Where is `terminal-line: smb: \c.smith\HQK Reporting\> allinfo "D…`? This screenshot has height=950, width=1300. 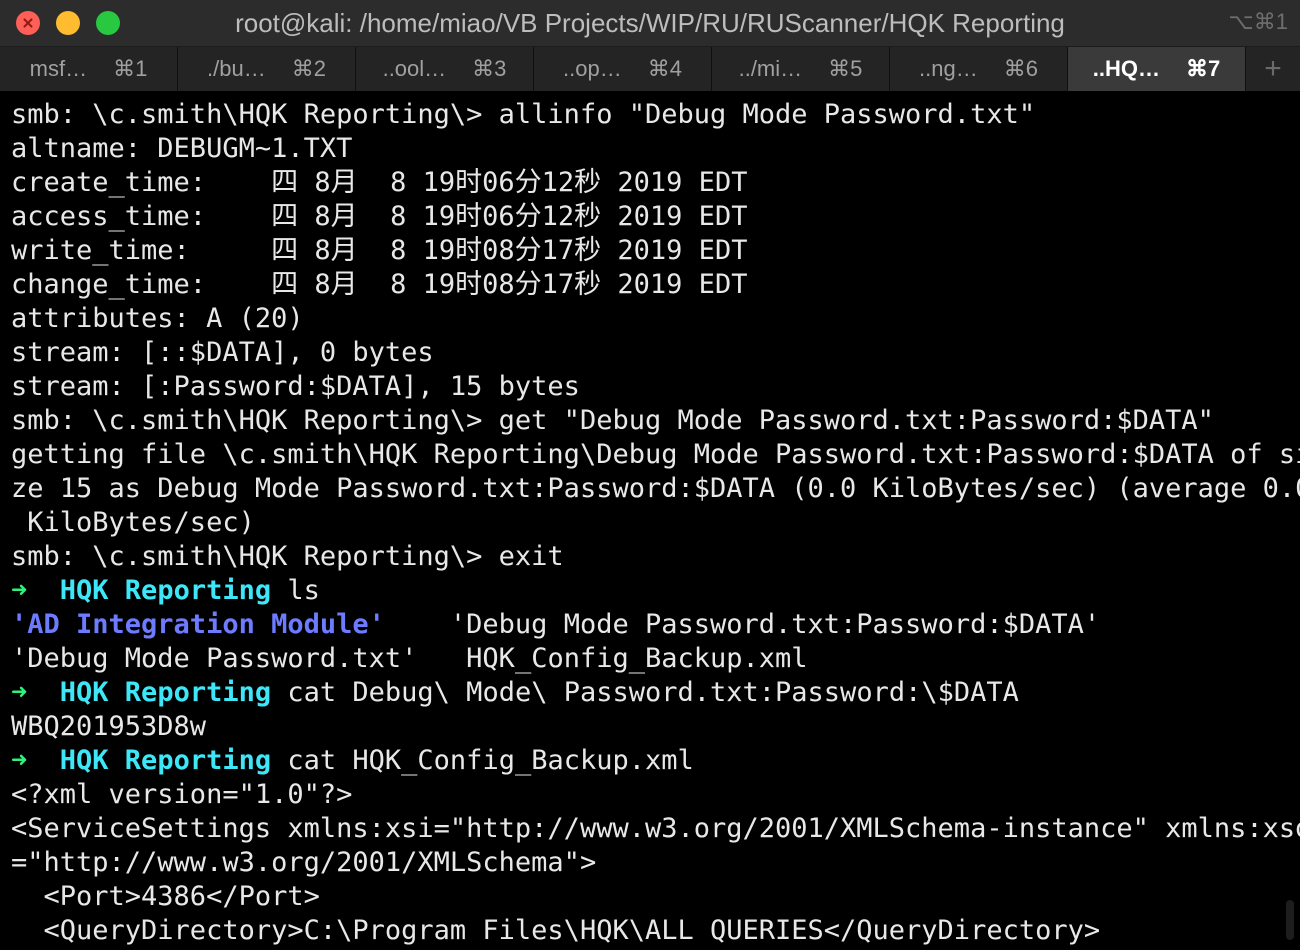
terminal-line: smb: \c.smith\HQK Reporting\> allinfo "D… is located at coordinates (523, 114).